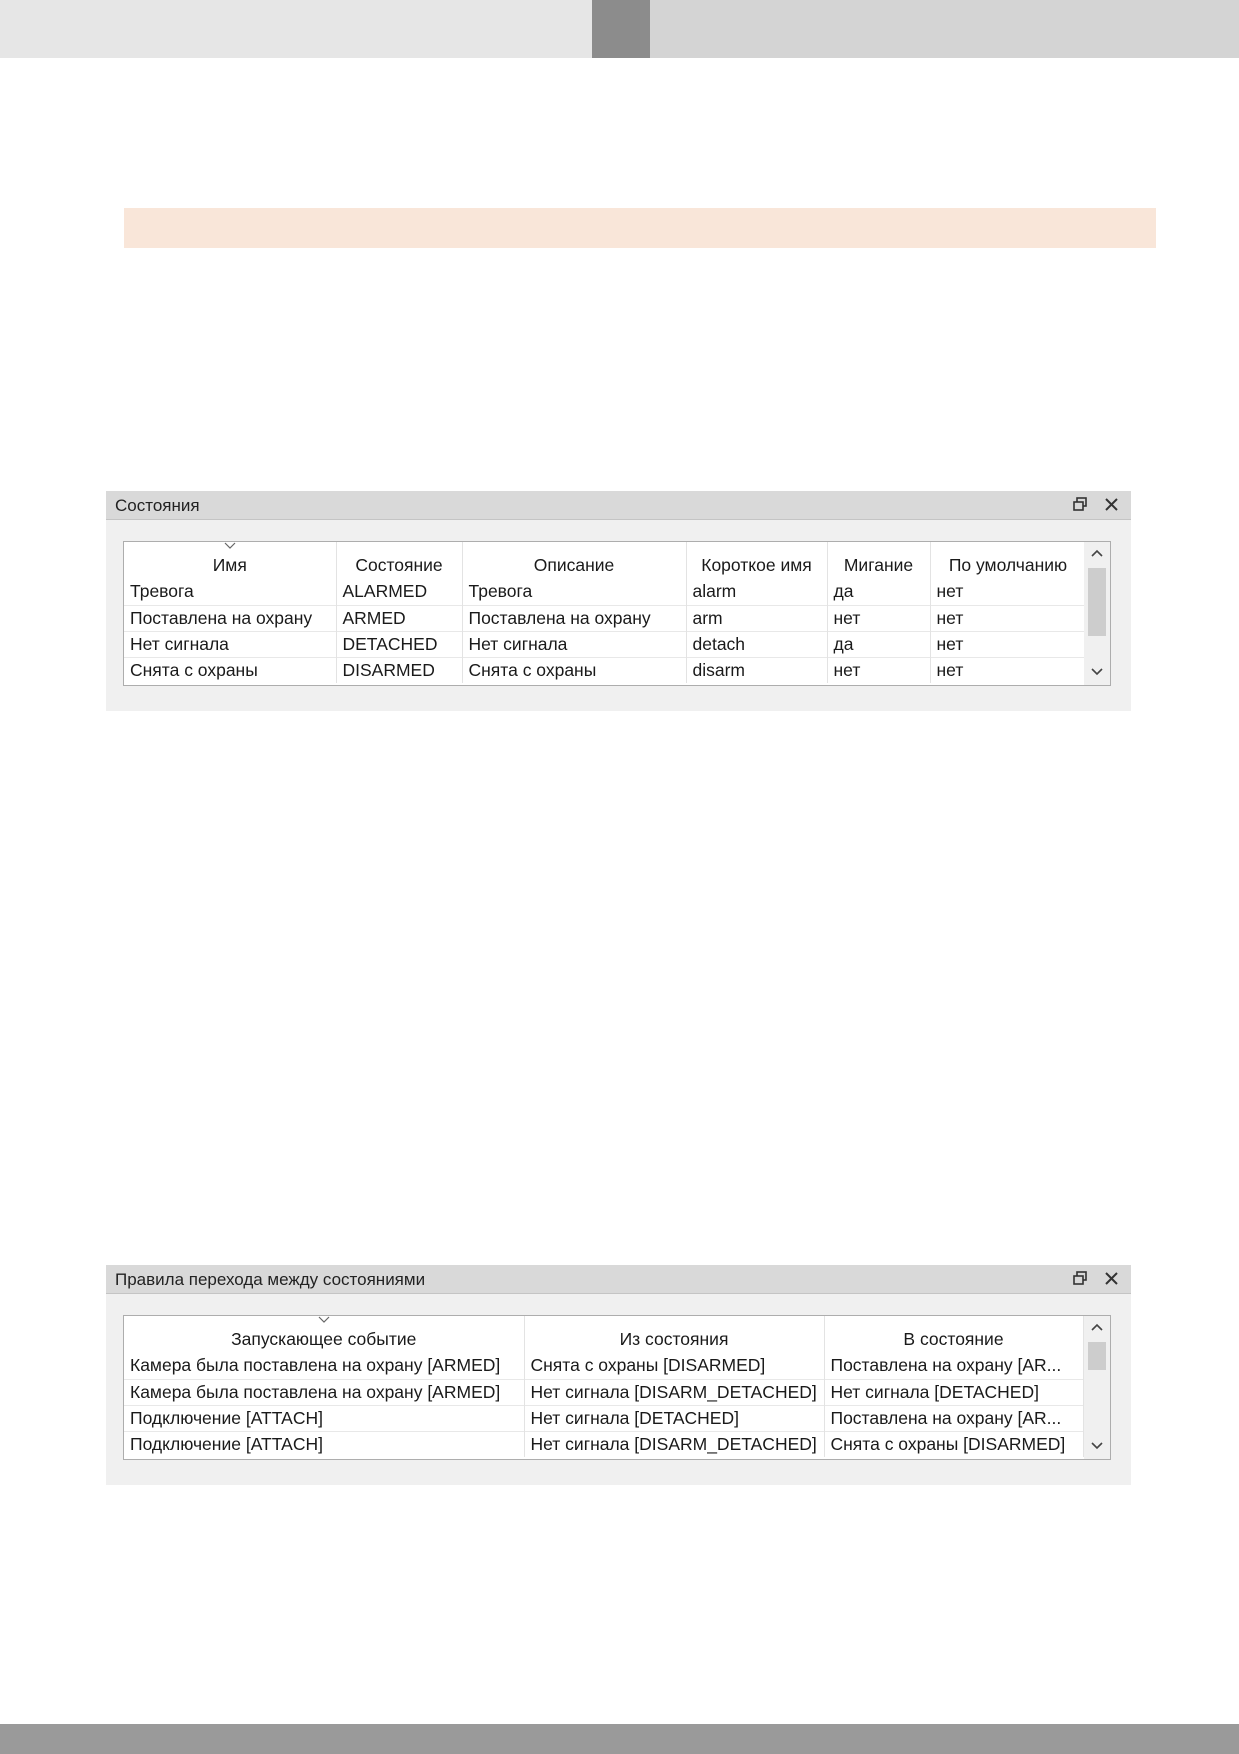 The image size is (1239, 1754). I want to click on table-row: Тревога ALARMED Тревога alarm да нет, so click(605, 592).